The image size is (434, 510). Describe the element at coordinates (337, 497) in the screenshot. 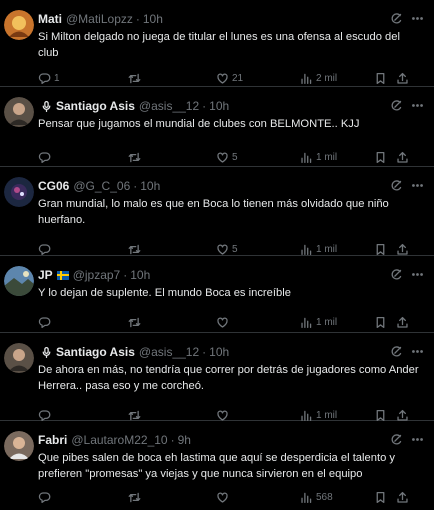

I see `views-button: 568` at that location.